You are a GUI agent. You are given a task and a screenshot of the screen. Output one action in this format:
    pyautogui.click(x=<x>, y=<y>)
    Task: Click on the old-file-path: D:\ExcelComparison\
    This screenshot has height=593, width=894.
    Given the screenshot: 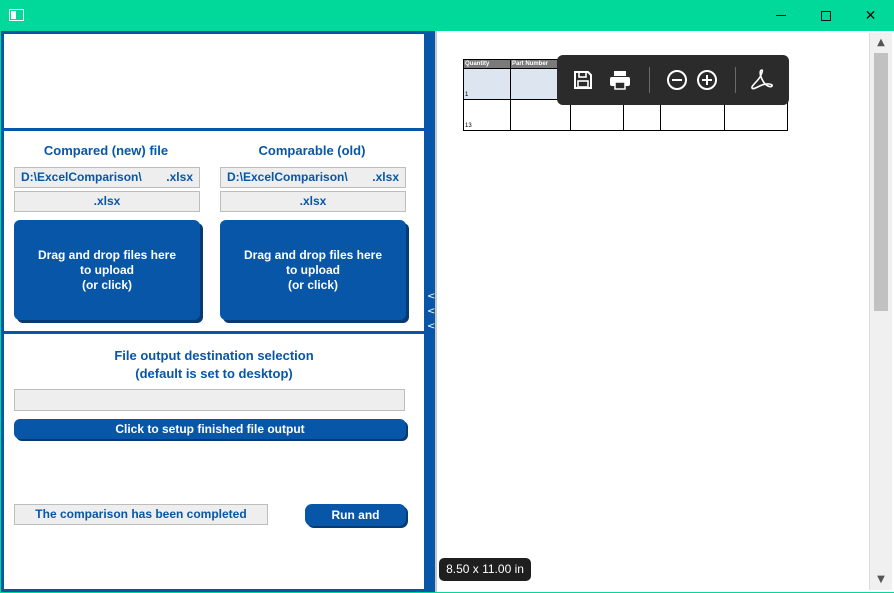 What is the action you would take?
    pyautogui.click(x=287, y=177)
    